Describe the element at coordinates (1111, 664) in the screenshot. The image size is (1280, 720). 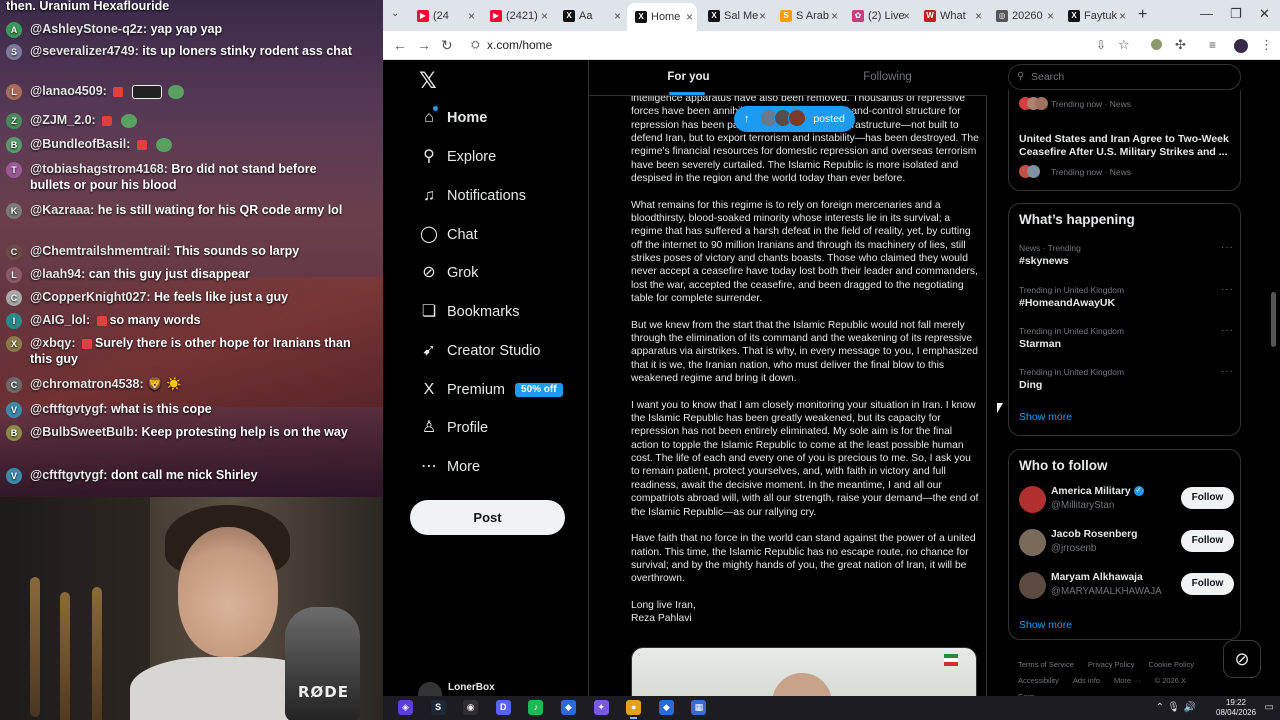
I see `footer-link: Privacy Policy` at that location.